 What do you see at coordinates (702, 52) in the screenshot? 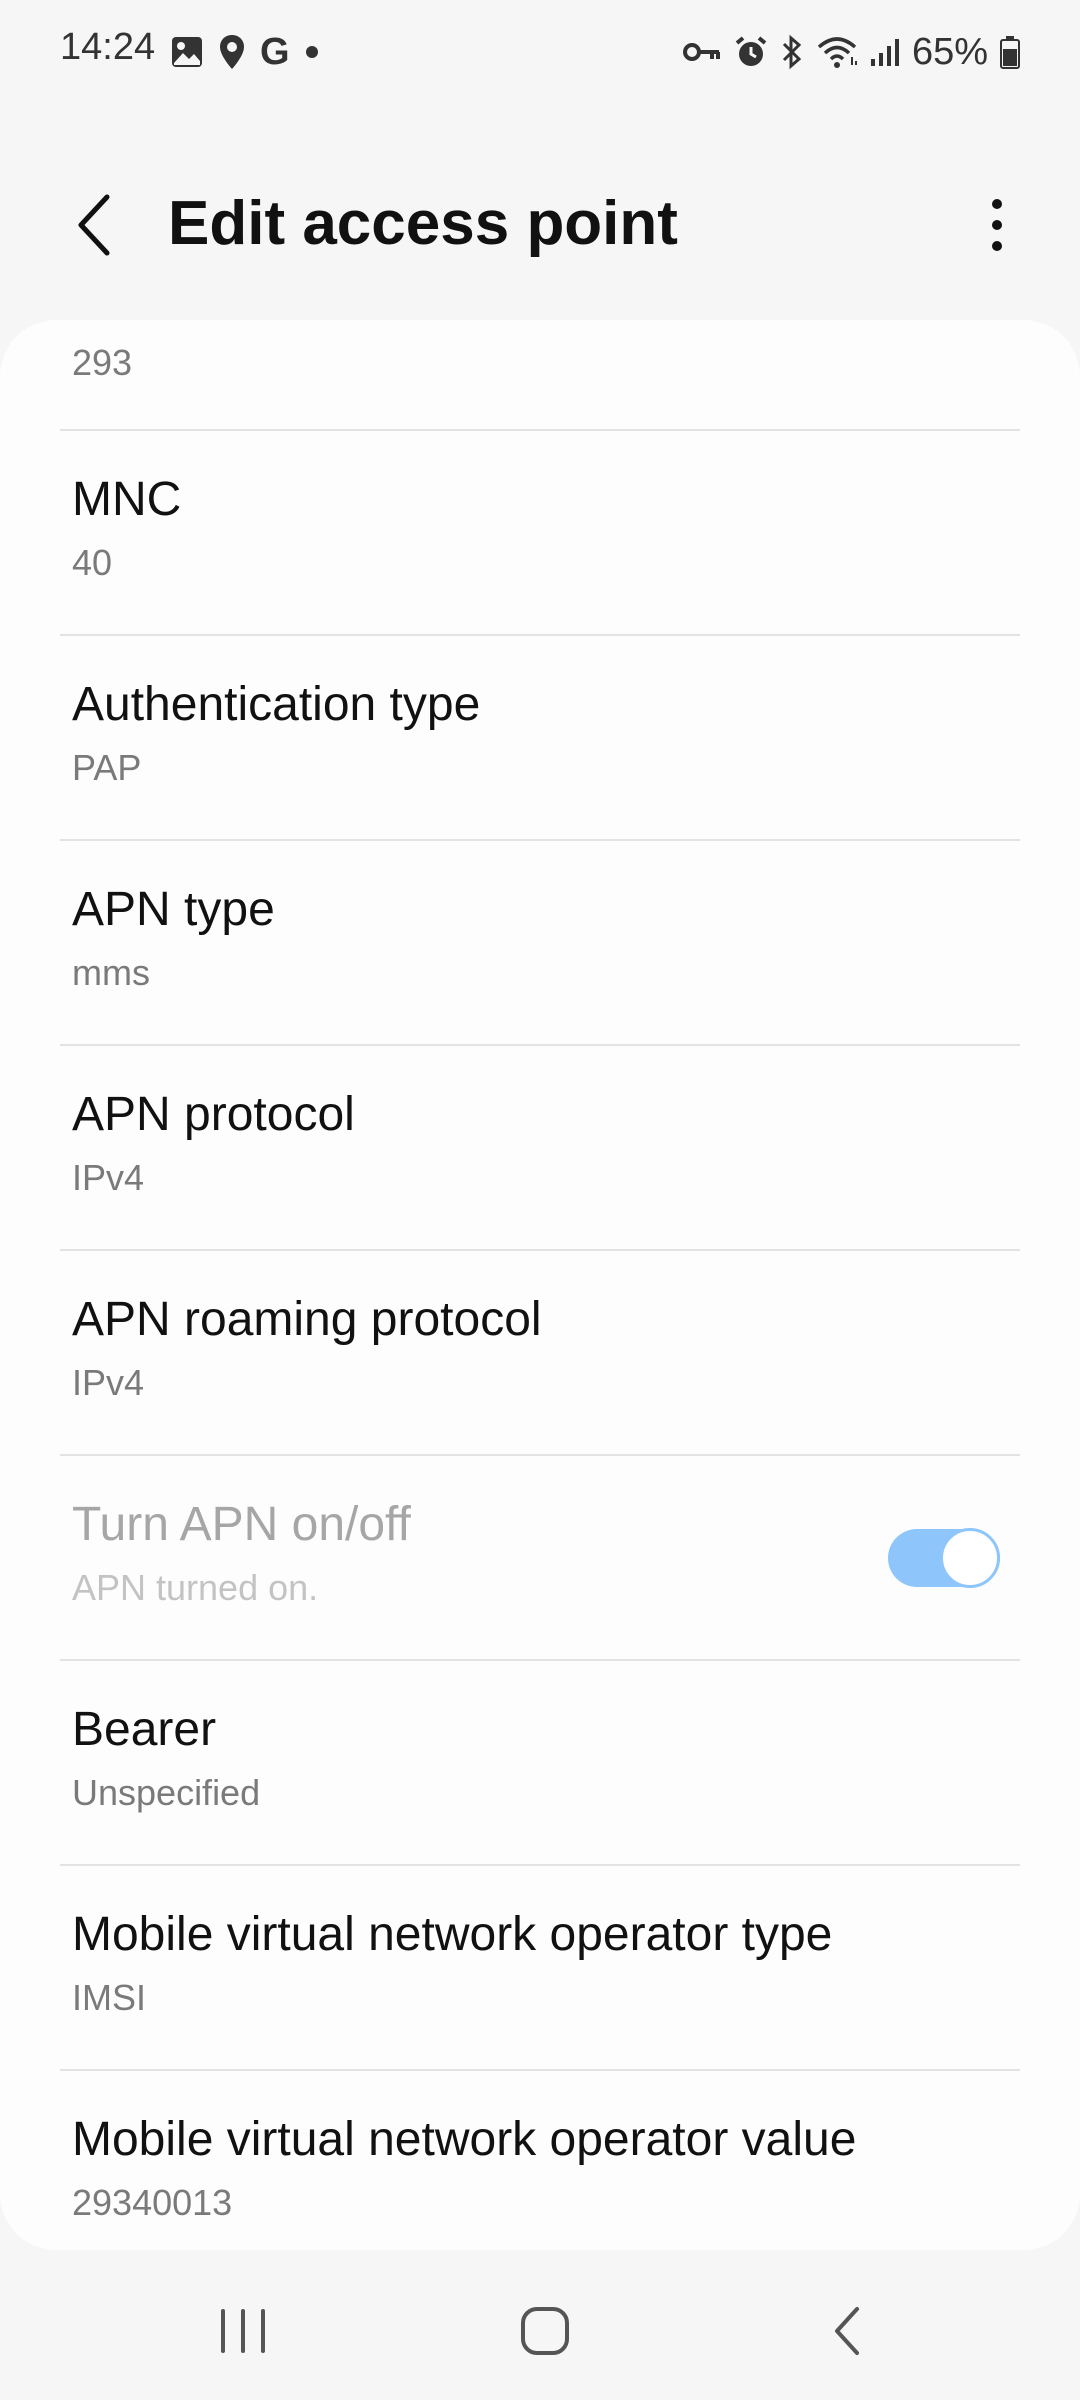
I see `vpn-key-icon` at bounding box center [702, 52].